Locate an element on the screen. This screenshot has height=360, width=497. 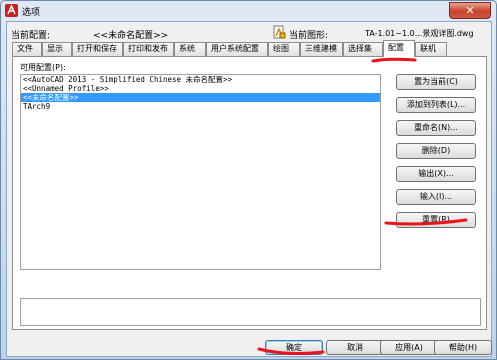
delete-button: 删除(D) is located at coordinates (436, 151).